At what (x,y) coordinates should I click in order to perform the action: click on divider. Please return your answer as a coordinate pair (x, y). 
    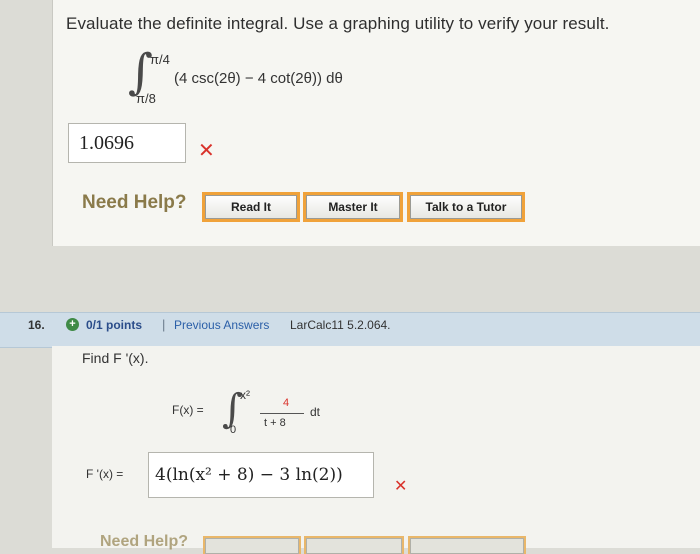
    Looking at the image, I should click on (350, 277).